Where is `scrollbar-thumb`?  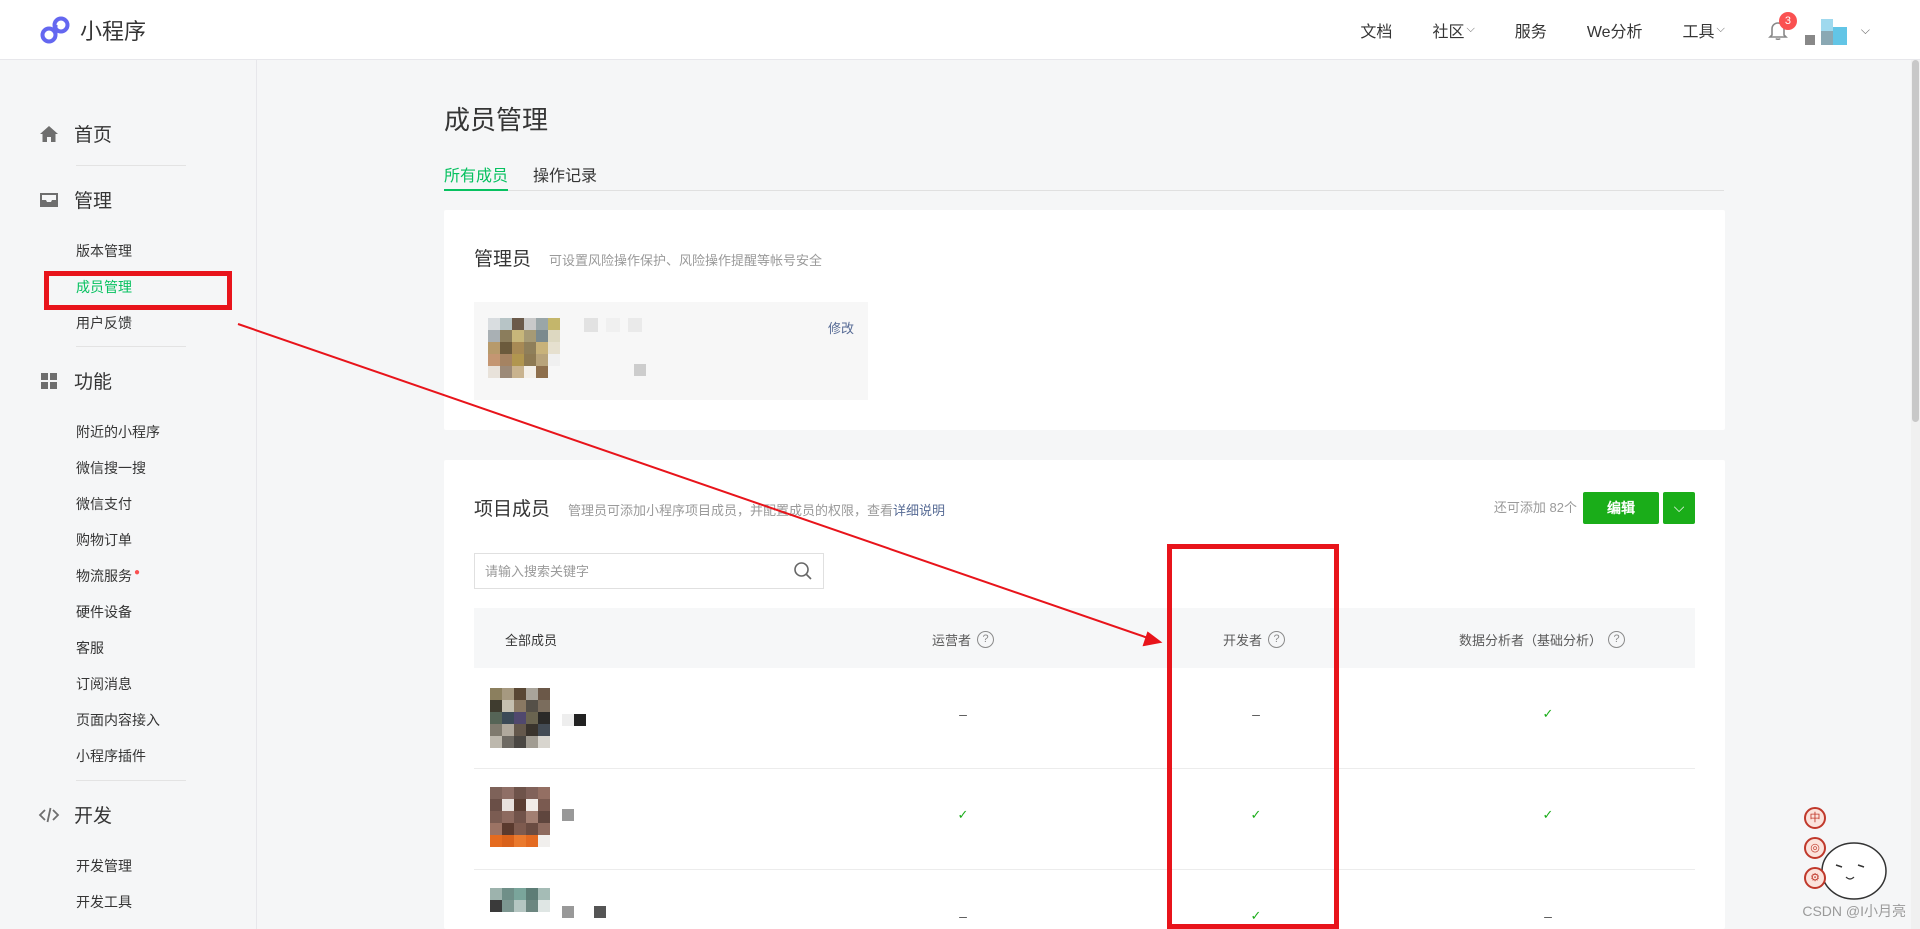 scrollbar-thumb is located at coordinates (1915, 241).